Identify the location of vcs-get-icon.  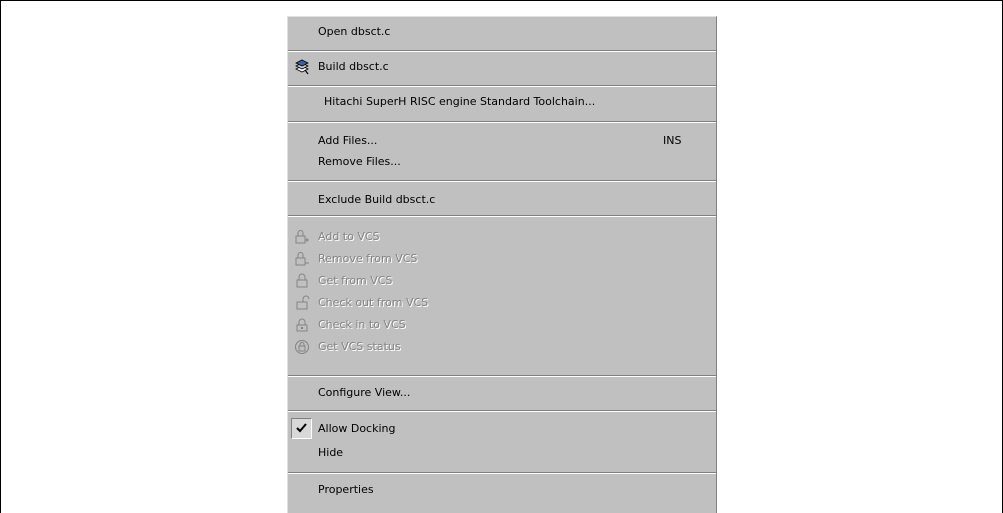
(302, 281).